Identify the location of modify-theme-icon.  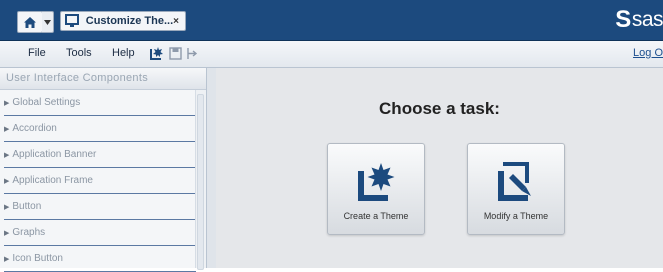
(517, 181).